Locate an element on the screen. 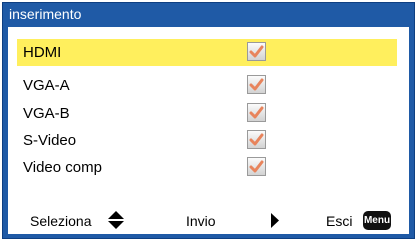 The image size is (419, 243). exit-hint-label: Esci is located at coordinates (339, 221).